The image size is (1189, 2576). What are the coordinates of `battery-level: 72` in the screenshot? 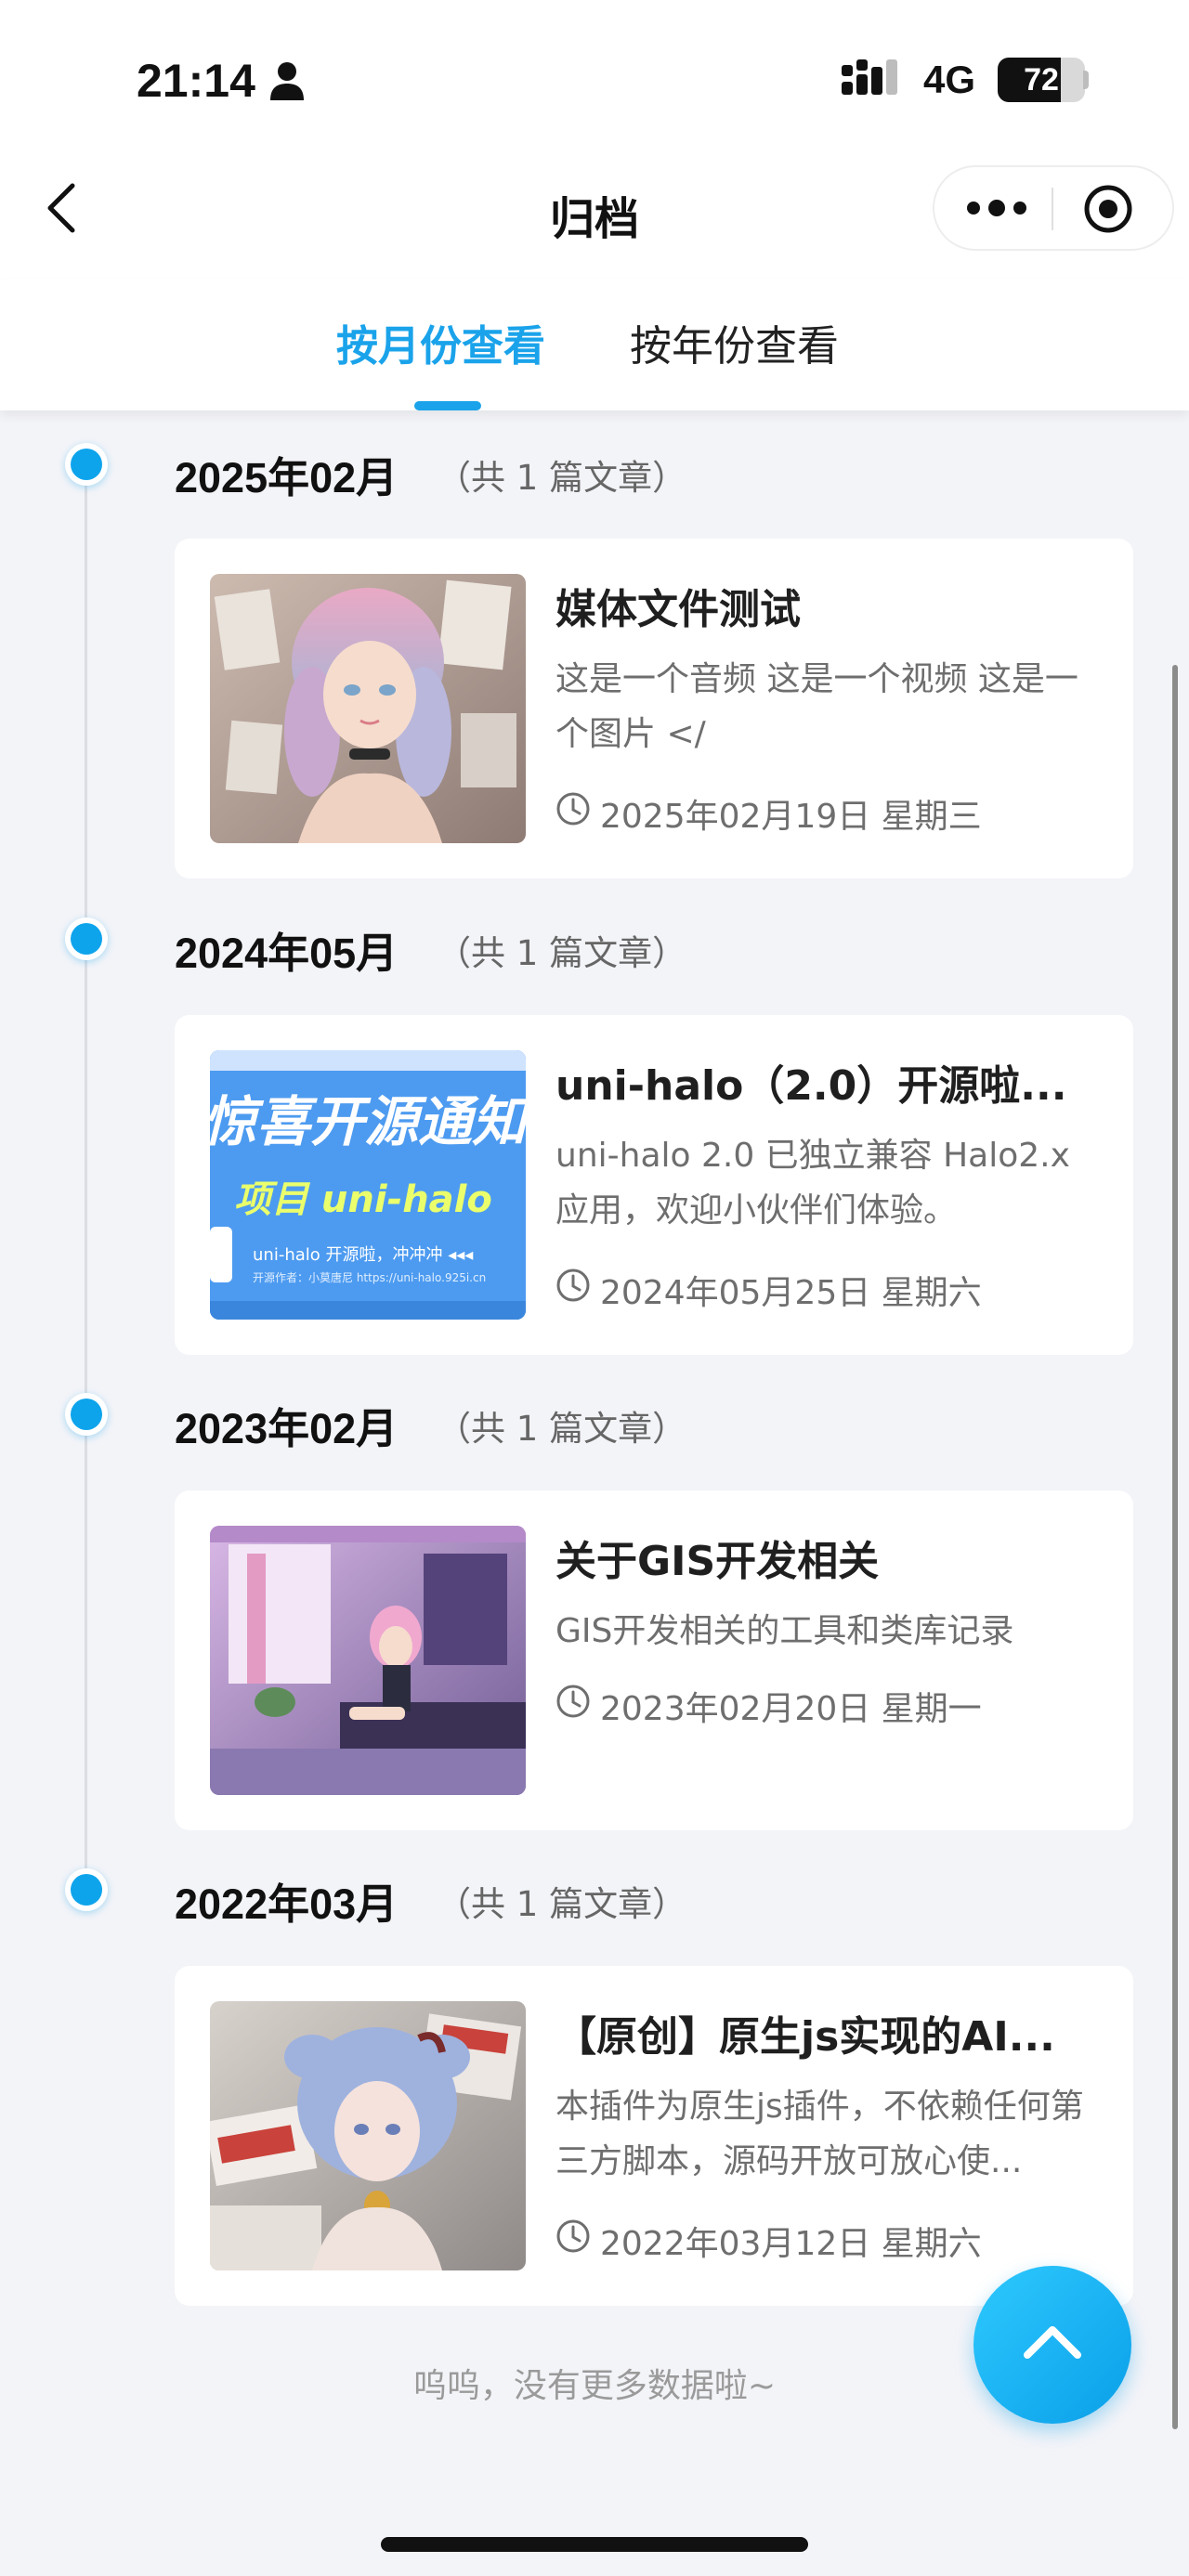 It's located at (1041, 80).